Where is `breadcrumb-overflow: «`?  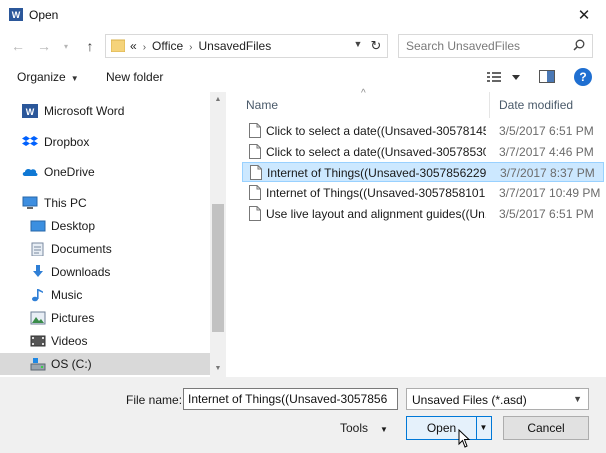 breadcrumb-overflow: « is located at coordinates (133, 46).